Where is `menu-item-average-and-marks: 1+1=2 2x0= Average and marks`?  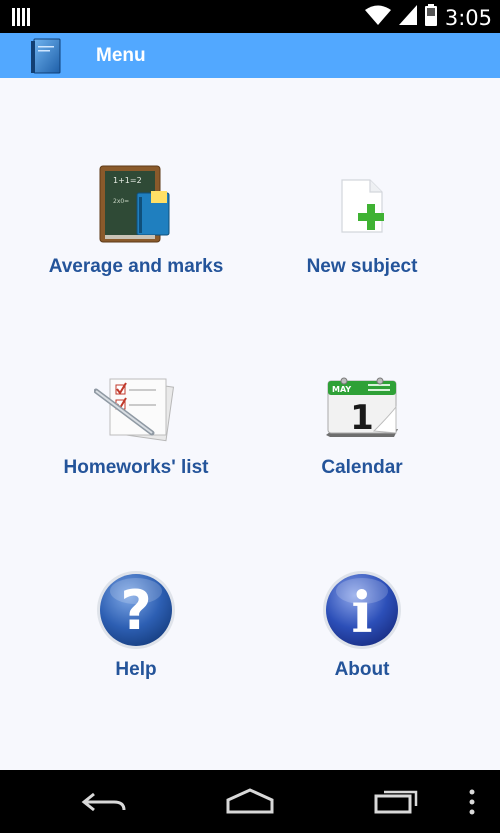
menu-item-average-and-marks: 1+1=2 2x0= Average and marks is located at coordinates (136, 258).